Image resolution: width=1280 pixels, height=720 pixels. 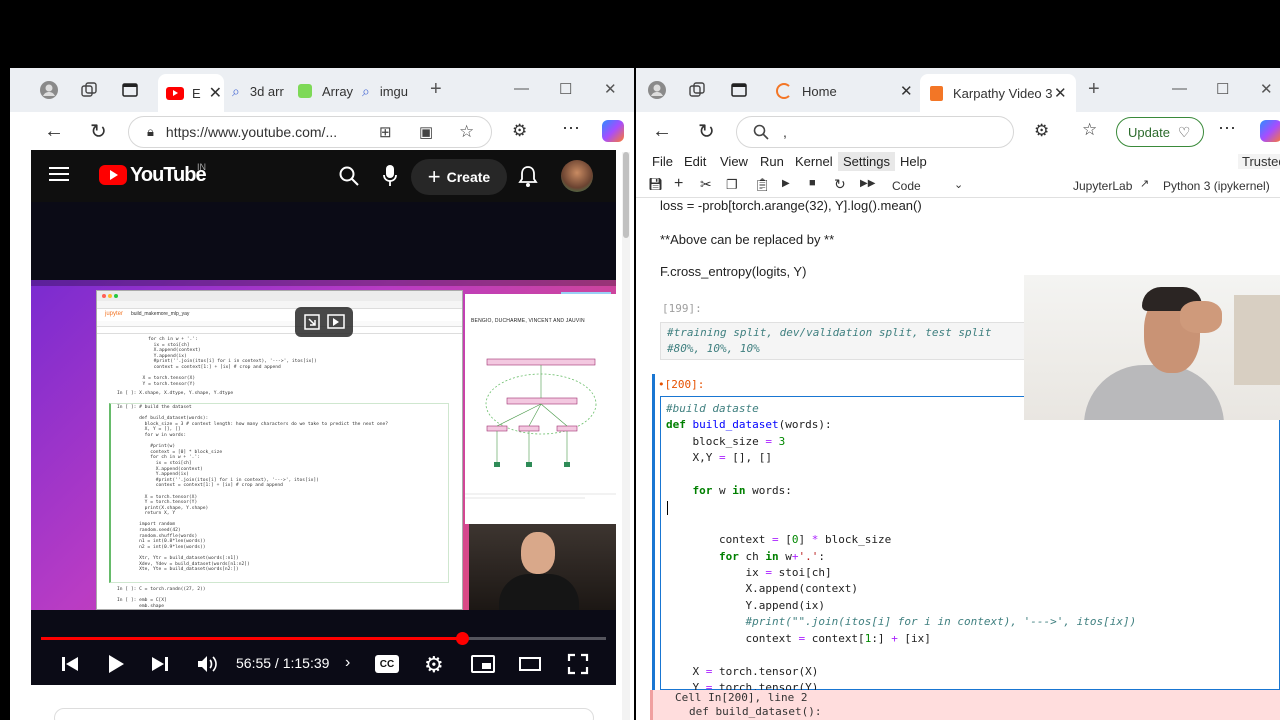 I want to click on create-button: + Create, so click(x=459, y=177).